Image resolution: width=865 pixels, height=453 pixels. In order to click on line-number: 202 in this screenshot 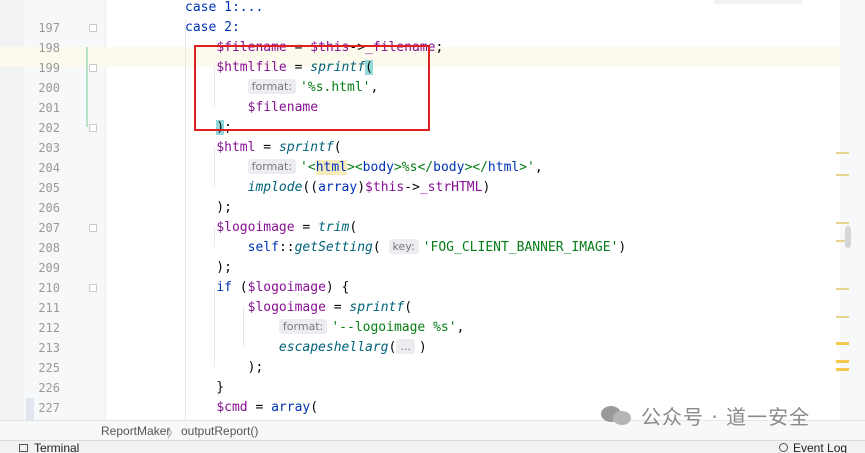, I will do `click(49, 128)`.